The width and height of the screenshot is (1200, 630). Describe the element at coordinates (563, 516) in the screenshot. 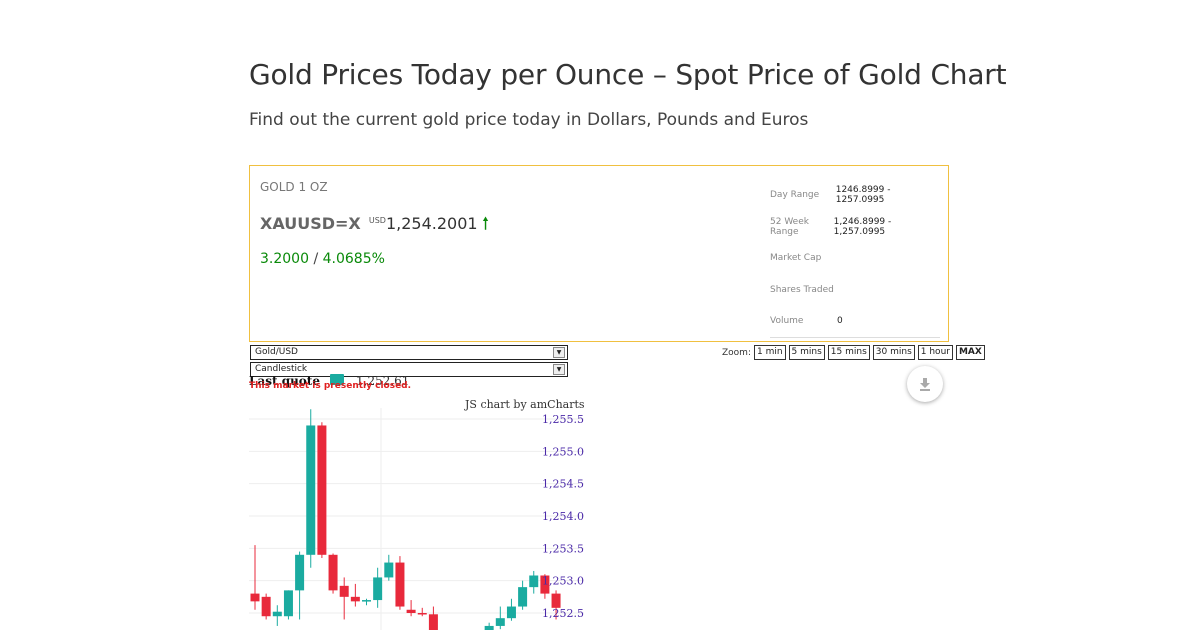

I see `y-tick-label: 1,254.0` at that location.